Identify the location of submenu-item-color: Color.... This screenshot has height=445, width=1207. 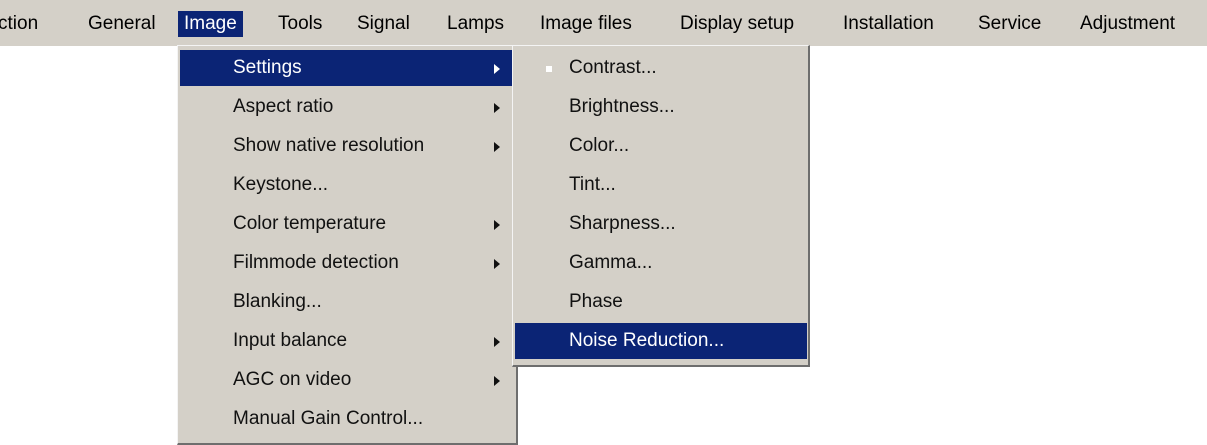
(661, 146).